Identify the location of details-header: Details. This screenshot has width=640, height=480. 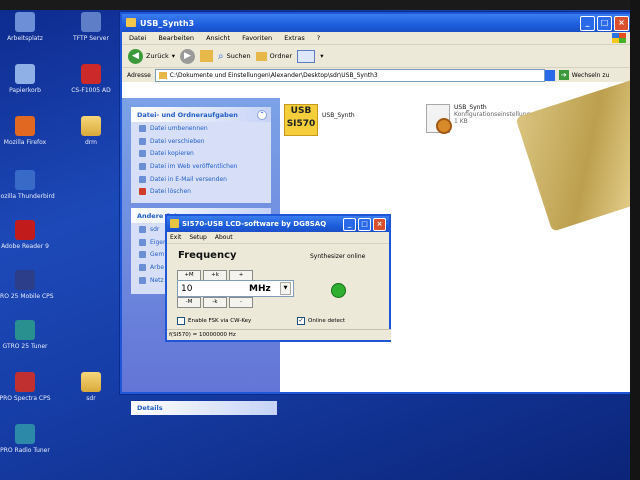
(204, 408).